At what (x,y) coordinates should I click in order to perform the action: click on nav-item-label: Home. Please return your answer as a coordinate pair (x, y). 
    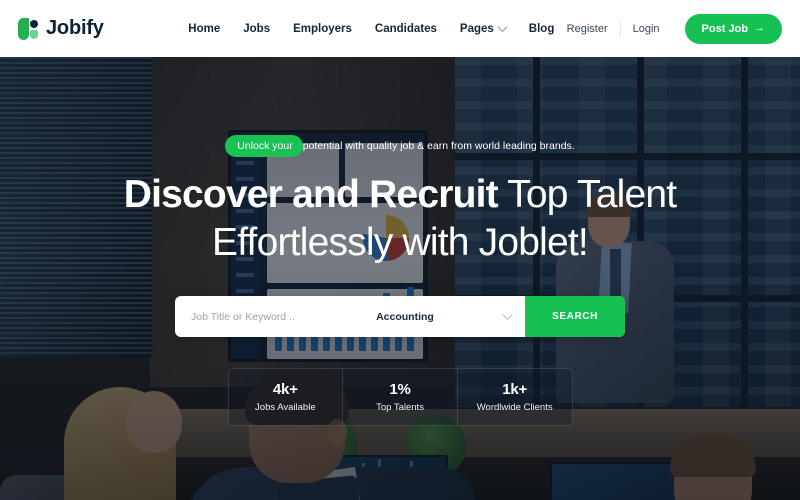
    Looking at the image, I should click on (204, 28).